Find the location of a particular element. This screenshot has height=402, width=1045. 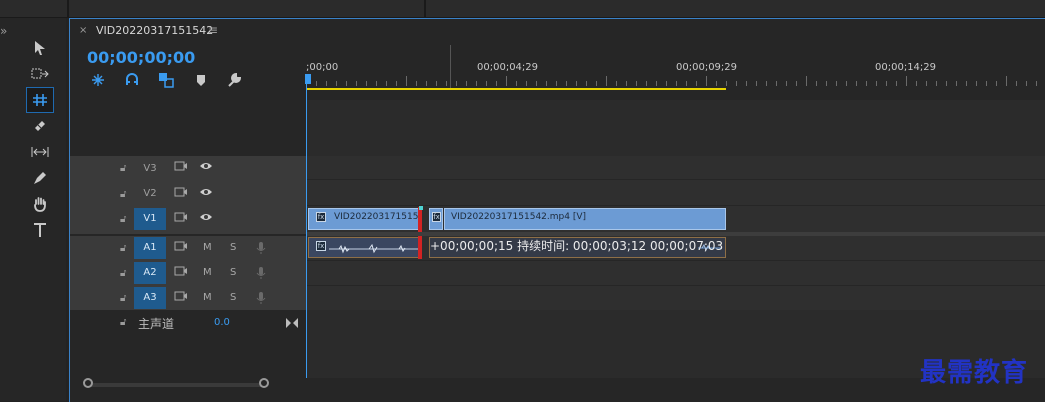

type-tool-icon is located at coordinates (40, 230).